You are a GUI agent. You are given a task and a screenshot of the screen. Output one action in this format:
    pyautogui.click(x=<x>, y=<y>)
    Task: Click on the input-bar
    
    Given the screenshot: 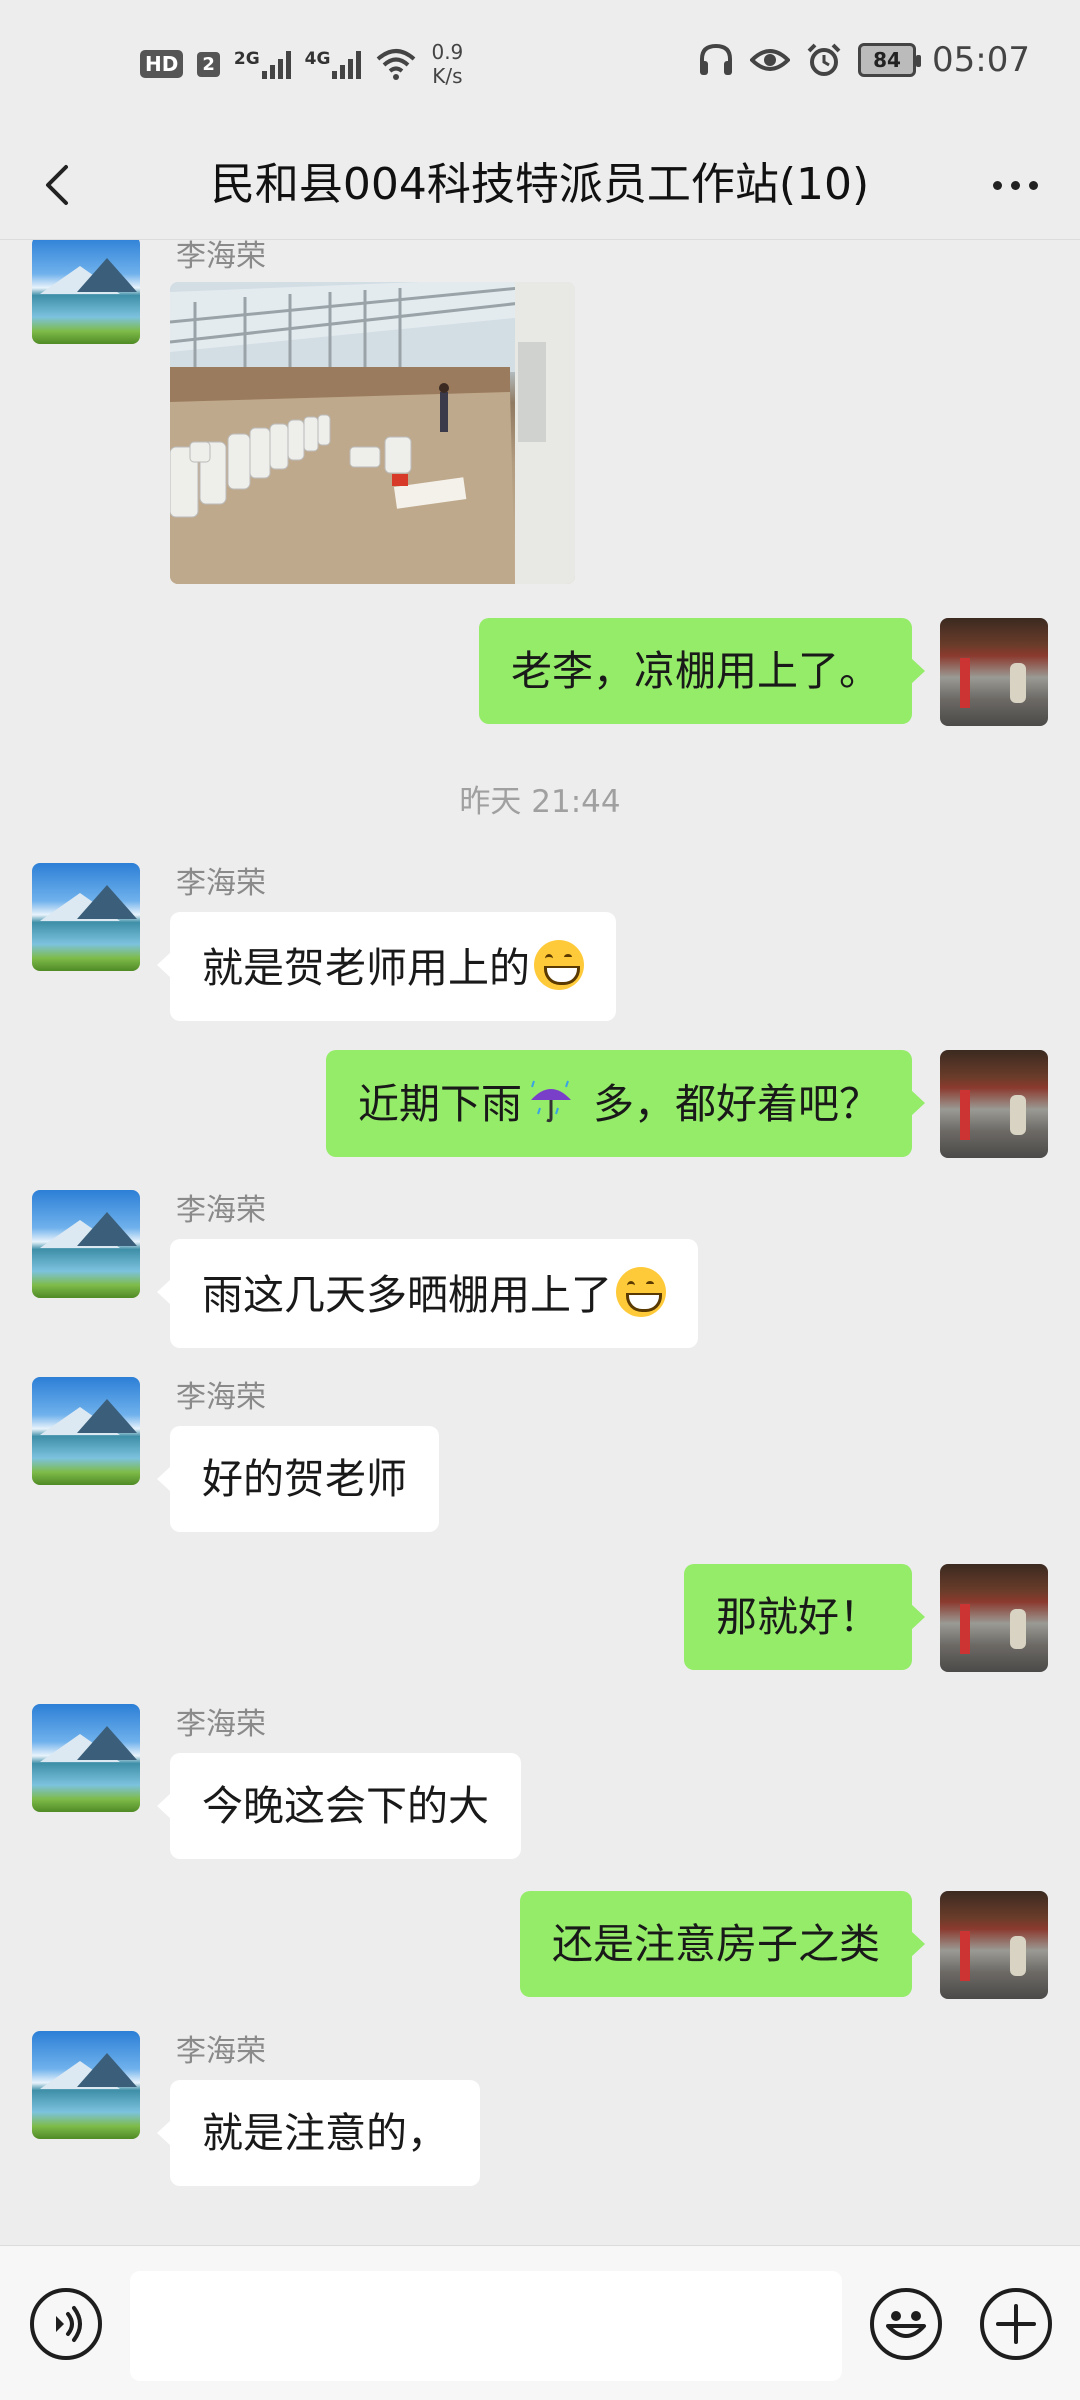 What is the action you would take?
    pyautogui.click(x=540, y=2322)
    